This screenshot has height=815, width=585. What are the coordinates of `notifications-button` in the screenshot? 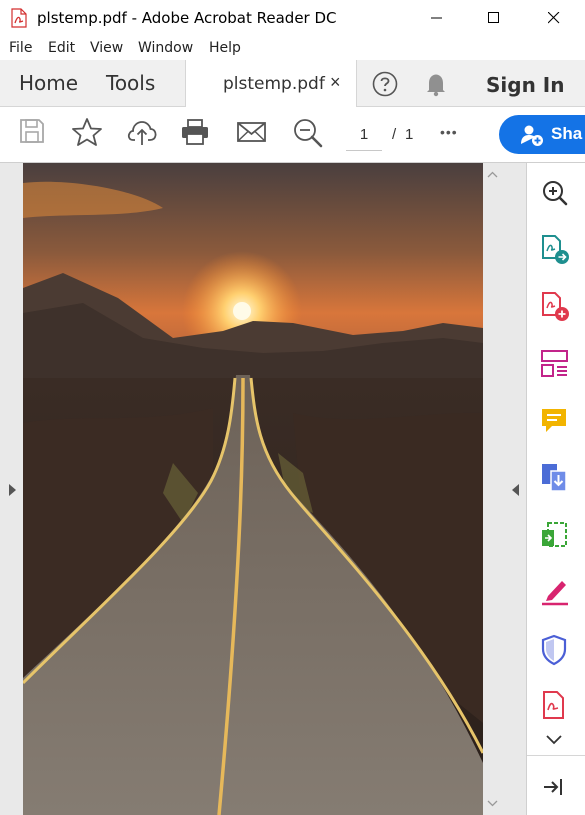 It's located at (436, 86).